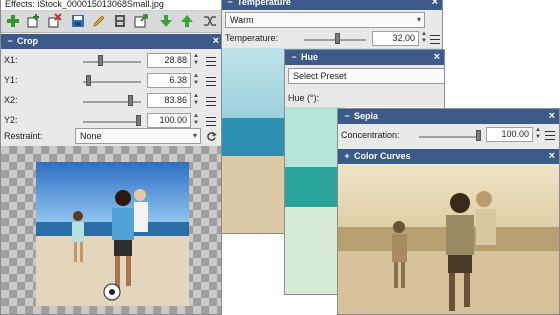  I want to click on film-button, so click(120, 21).